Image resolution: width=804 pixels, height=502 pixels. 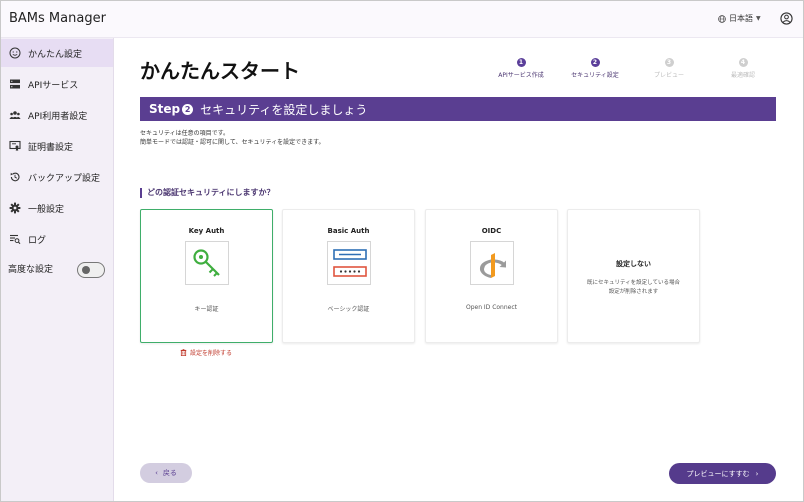 I want to click on sidebar-item-label: かんたん設定, so click(x=55, y=54).